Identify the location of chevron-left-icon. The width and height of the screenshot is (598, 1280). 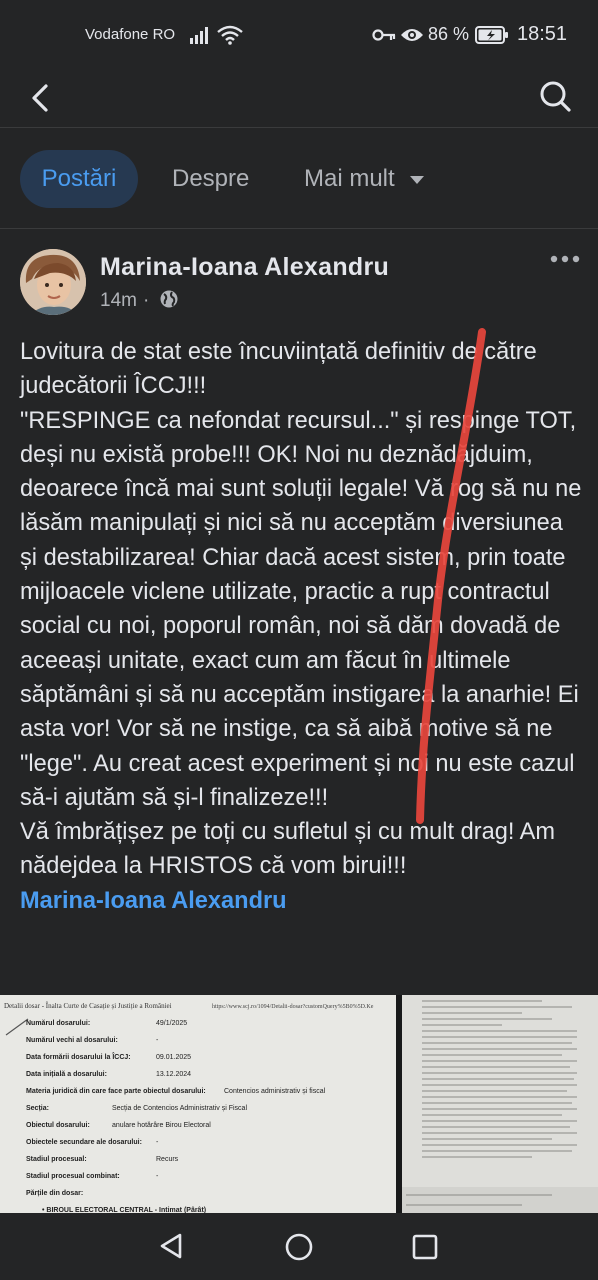
(40, 98).